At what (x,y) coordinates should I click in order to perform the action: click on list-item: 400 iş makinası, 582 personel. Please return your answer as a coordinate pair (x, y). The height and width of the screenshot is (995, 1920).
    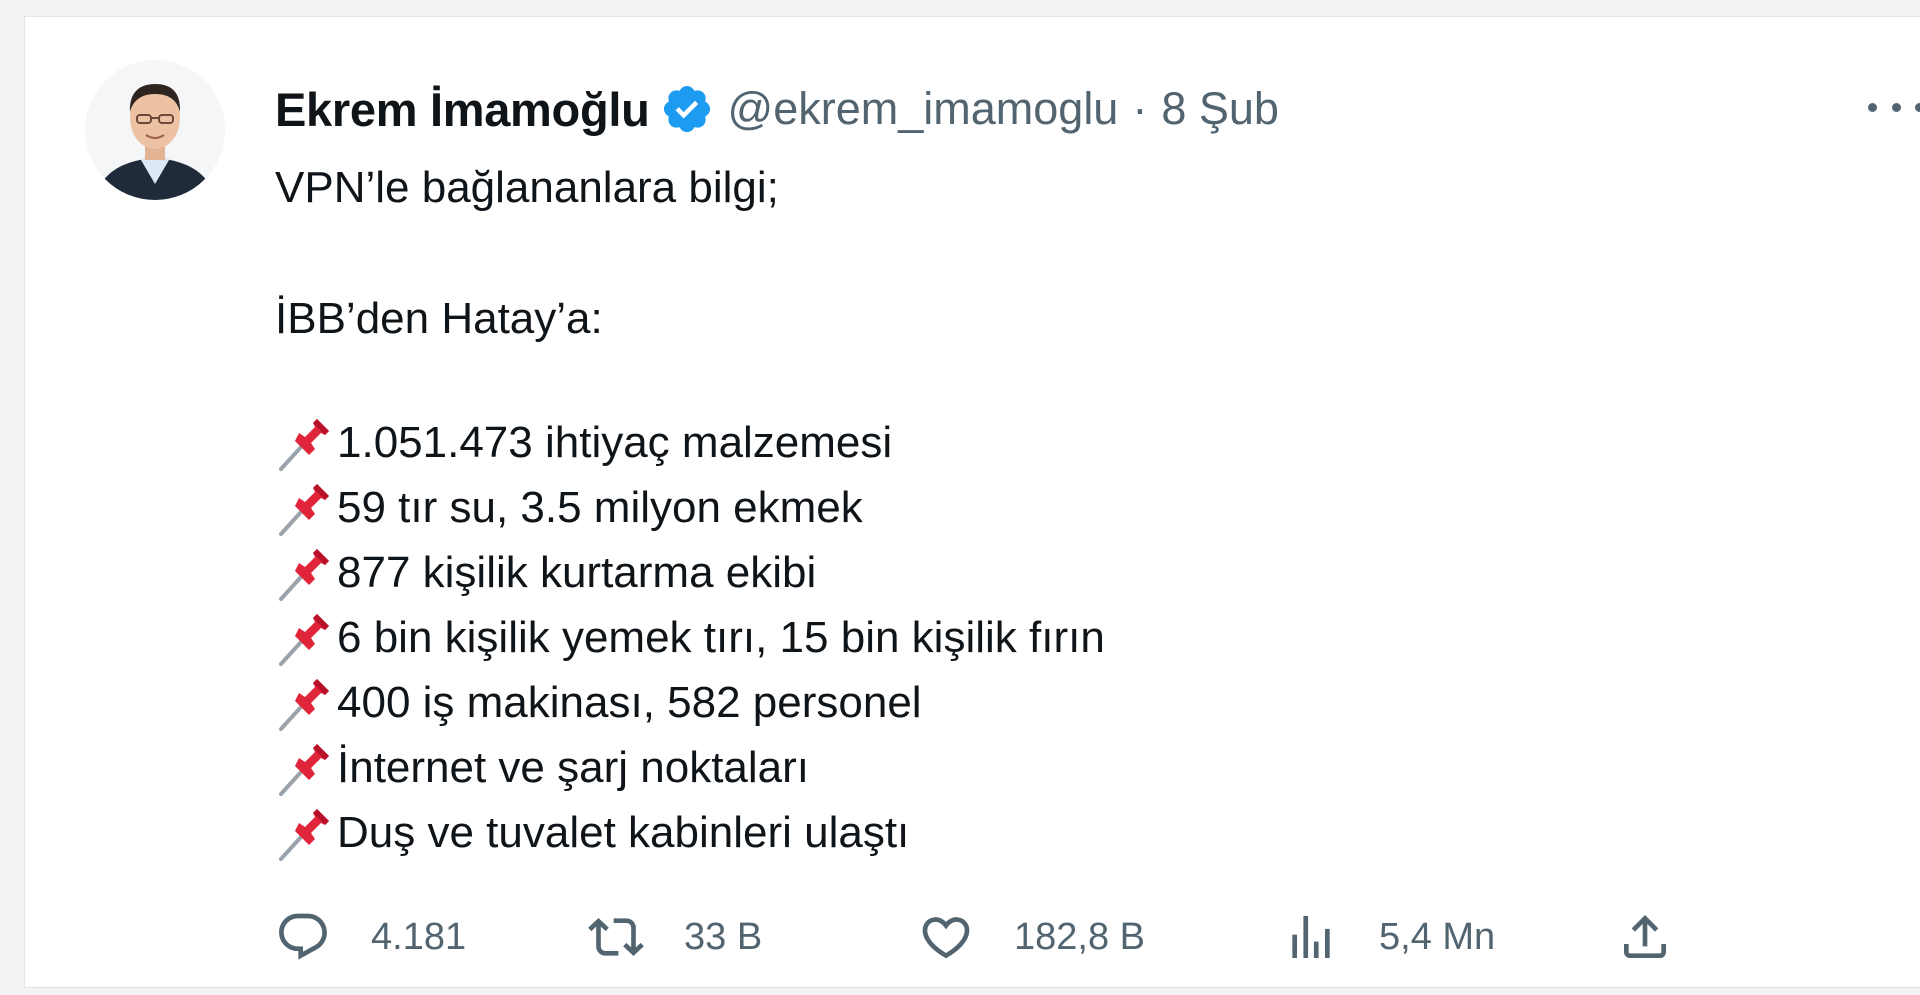
    Looking at the image, I should click on (690, 702).